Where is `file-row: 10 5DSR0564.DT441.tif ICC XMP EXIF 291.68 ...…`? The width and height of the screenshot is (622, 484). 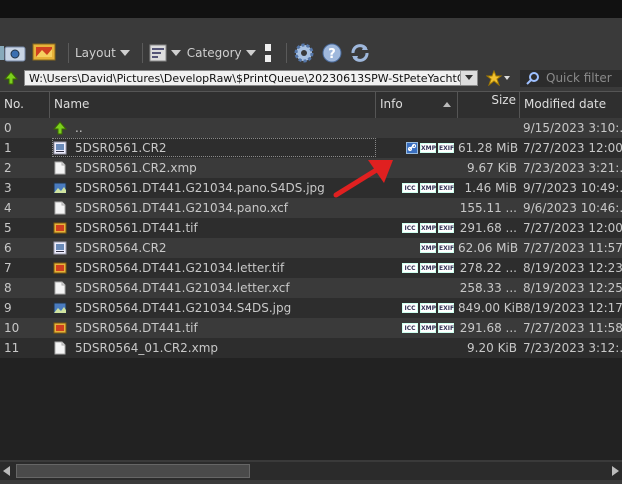 file-row: 10 5DSR0564.DT441.tif ICC XMP EXIF 291.68 ...… is located at coordinates (311, 328).